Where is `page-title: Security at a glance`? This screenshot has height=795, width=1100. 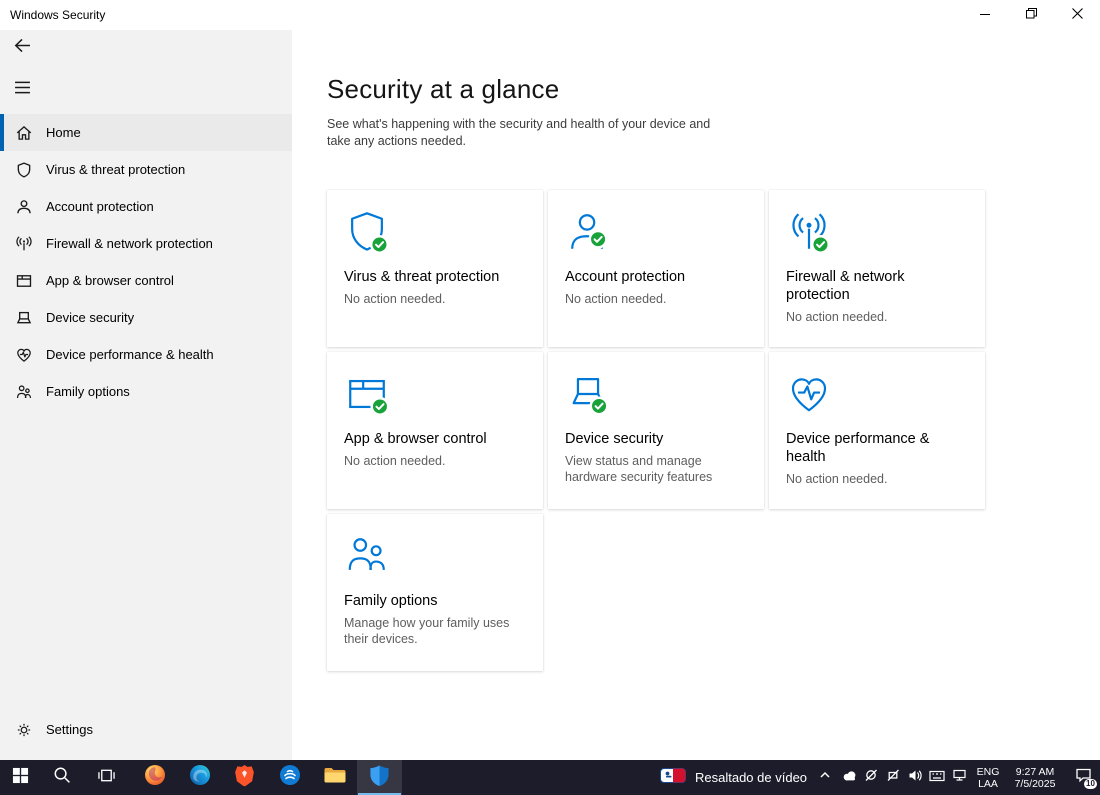 page-title: Security at a glance is located at coordinates (443, 89).